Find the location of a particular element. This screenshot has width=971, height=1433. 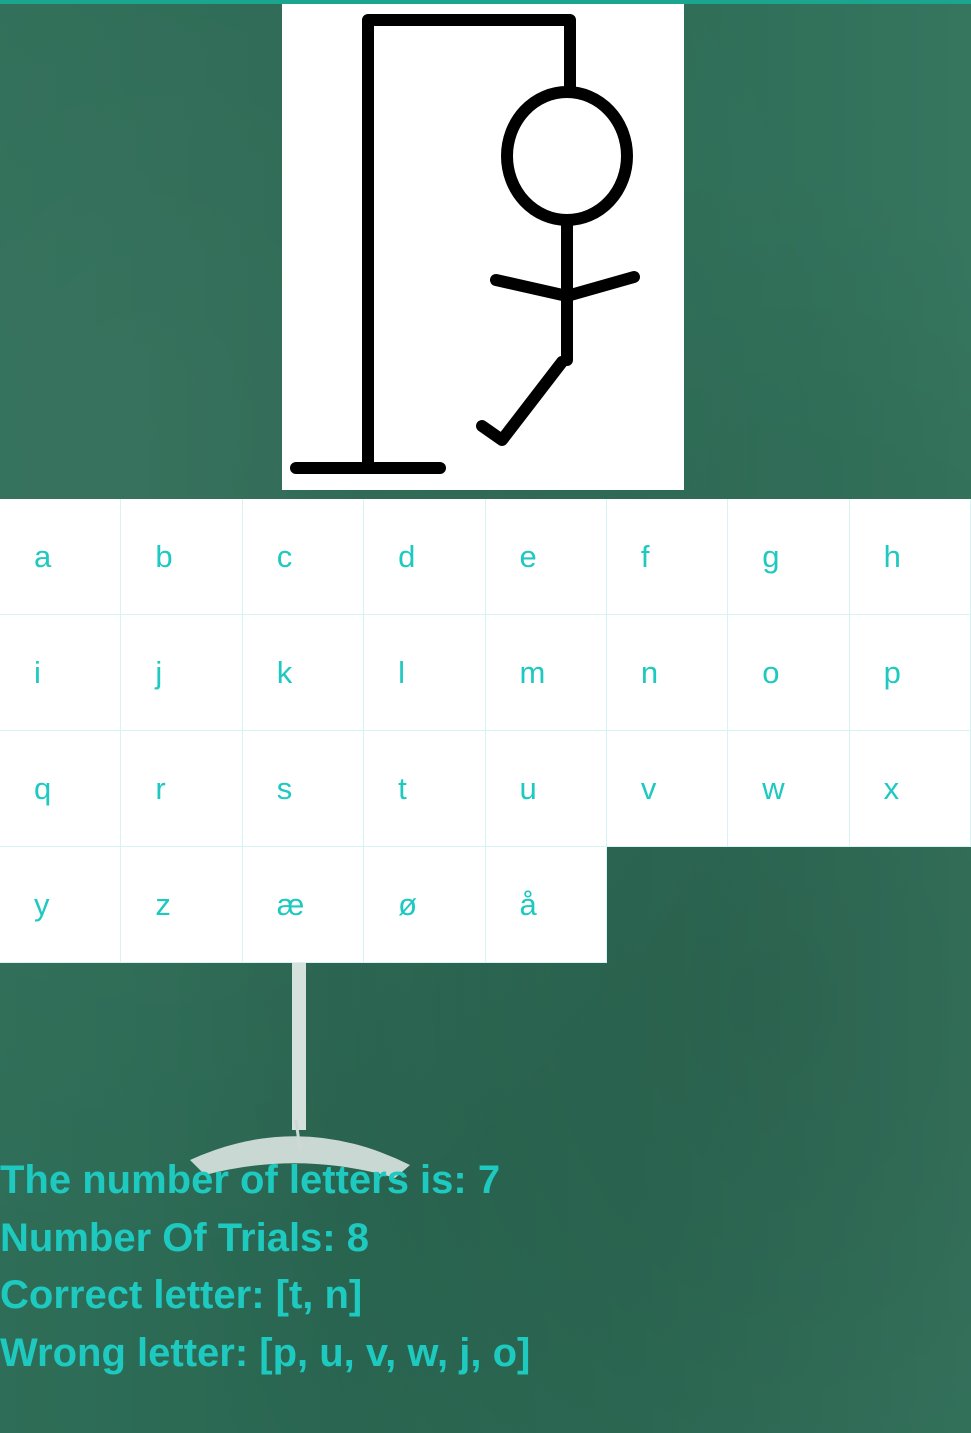

letter-key: x is located at coordinates (910, 789).